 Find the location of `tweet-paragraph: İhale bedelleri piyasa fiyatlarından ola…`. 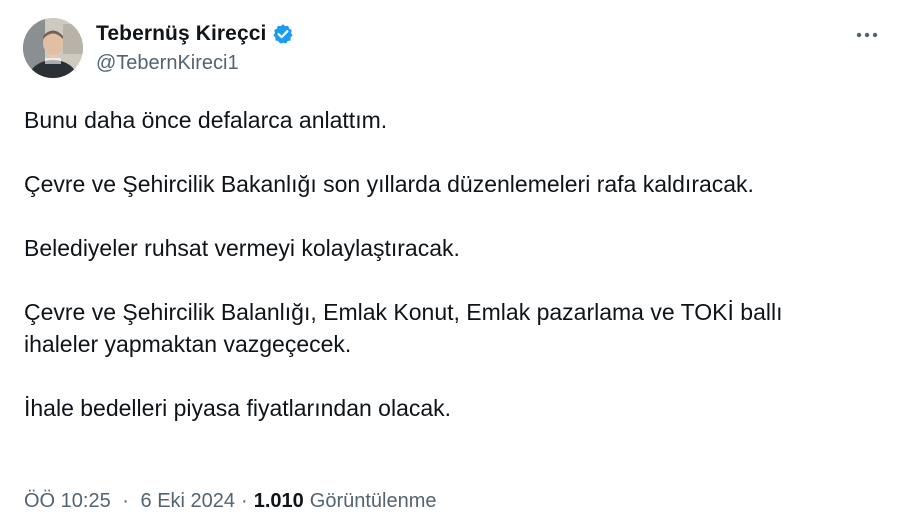

tweet-paragraph: İhale bedelleri piyasa fiyatlarından ola… is located at coordinates (459, 408).